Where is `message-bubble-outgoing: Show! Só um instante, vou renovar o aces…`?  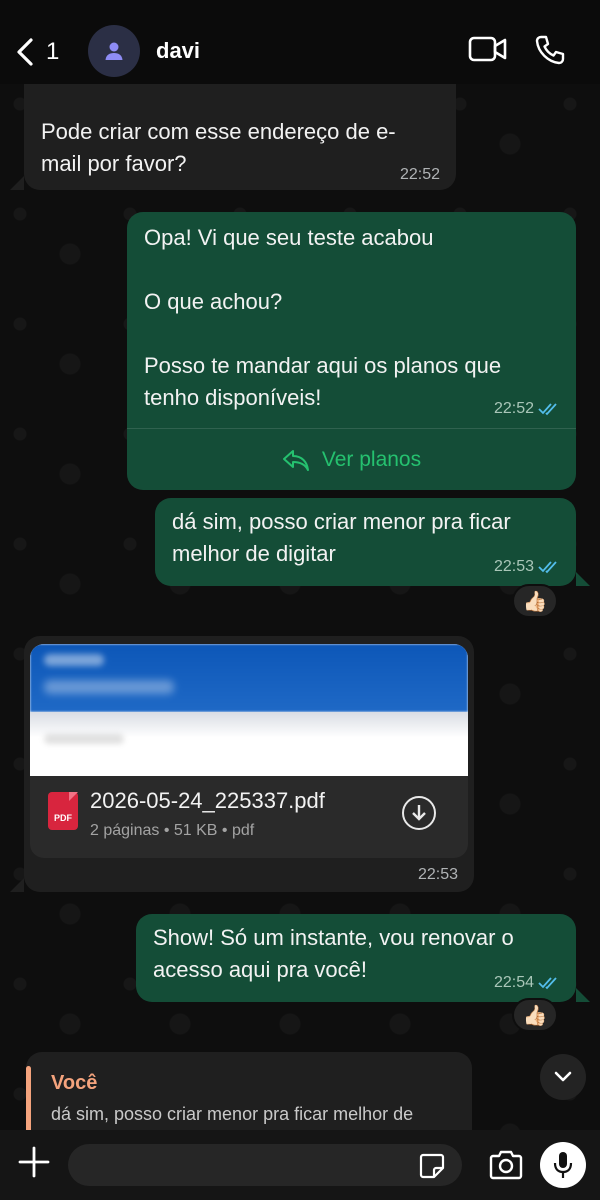
message-bubble-outgoing: Show! Só um instante, vou renovar o aces… is located at coordinates (356, 958).